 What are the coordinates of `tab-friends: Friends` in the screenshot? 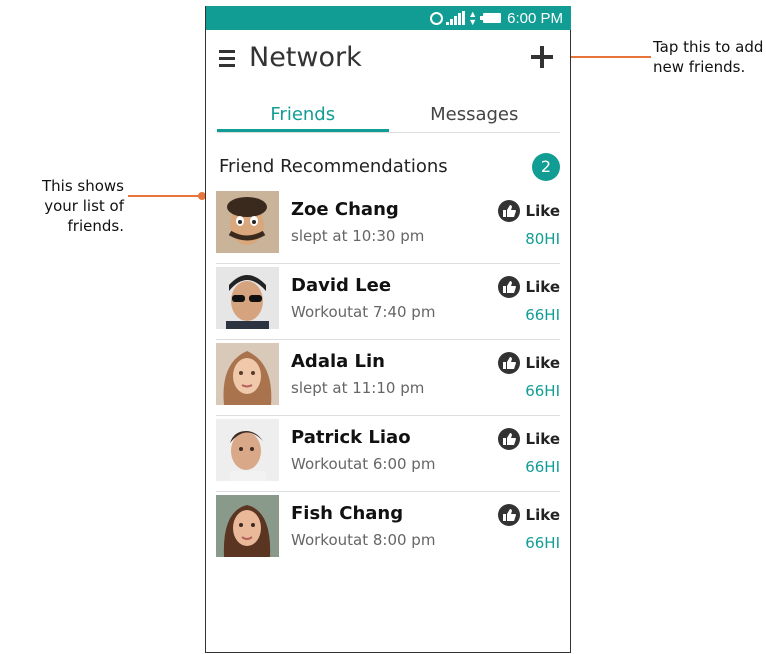 It's located at (303, 117).